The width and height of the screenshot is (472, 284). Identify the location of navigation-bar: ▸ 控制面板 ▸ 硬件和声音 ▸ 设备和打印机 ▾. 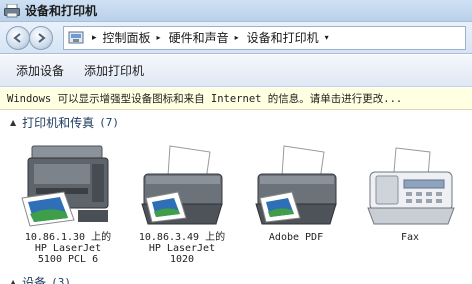
(236, 38).